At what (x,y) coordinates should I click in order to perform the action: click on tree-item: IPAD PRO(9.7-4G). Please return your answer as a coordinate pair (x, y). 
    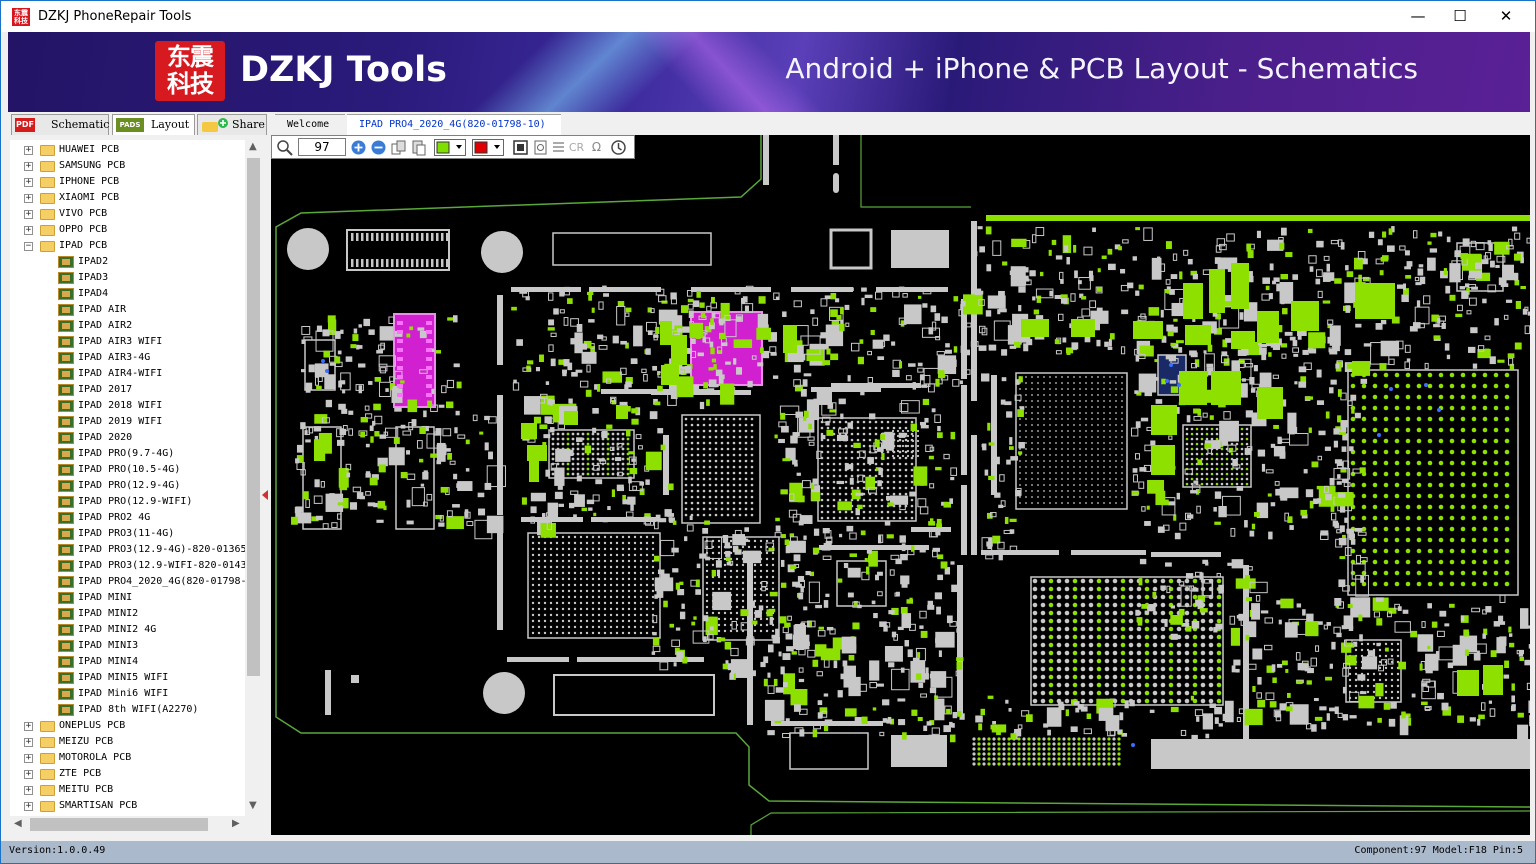
    Looking at the image, I should click on (127, 454).